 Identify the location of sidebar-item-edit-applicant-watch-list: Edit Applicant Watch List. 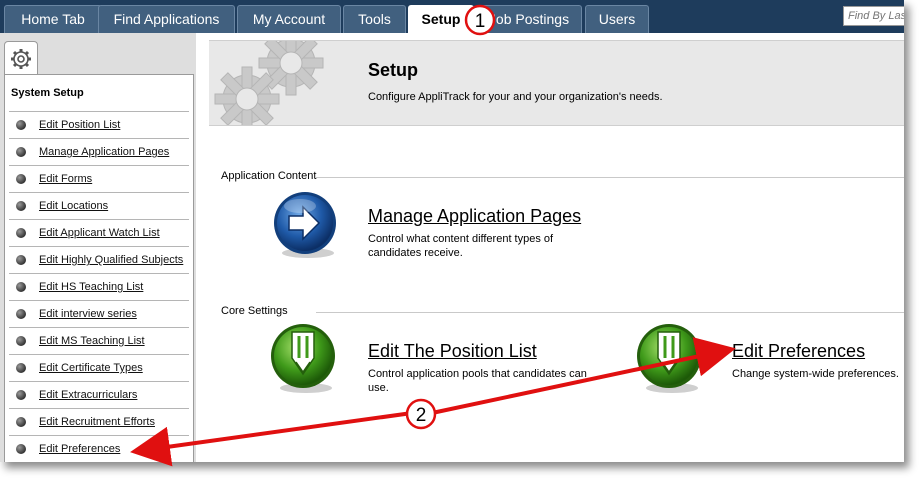
(99, 232).